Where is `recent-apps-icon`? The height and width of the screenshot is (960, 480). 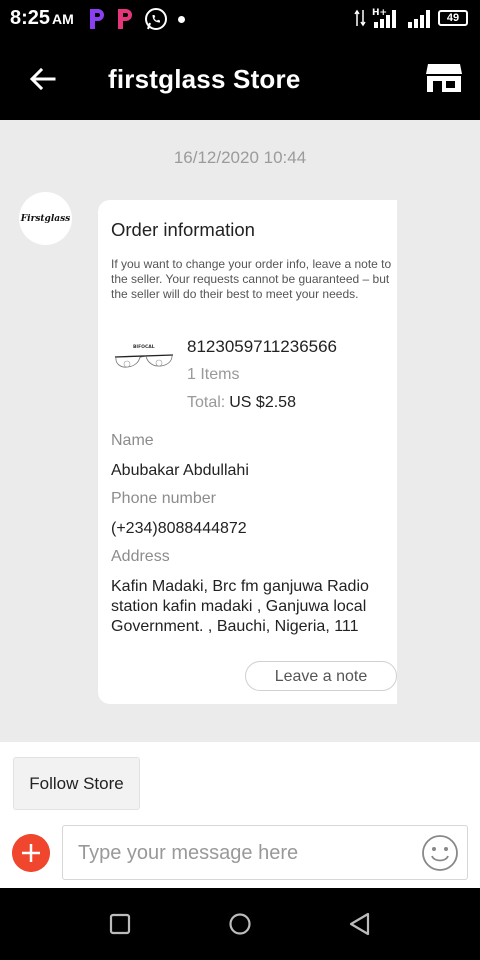
recent-apps-icon is located at coordinates (120, 924).